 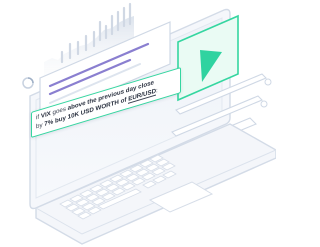 What do you see at coordinates (49, 123) in the screenshot?
I see `text-pct: 7%` at bounding box center [49, 123].